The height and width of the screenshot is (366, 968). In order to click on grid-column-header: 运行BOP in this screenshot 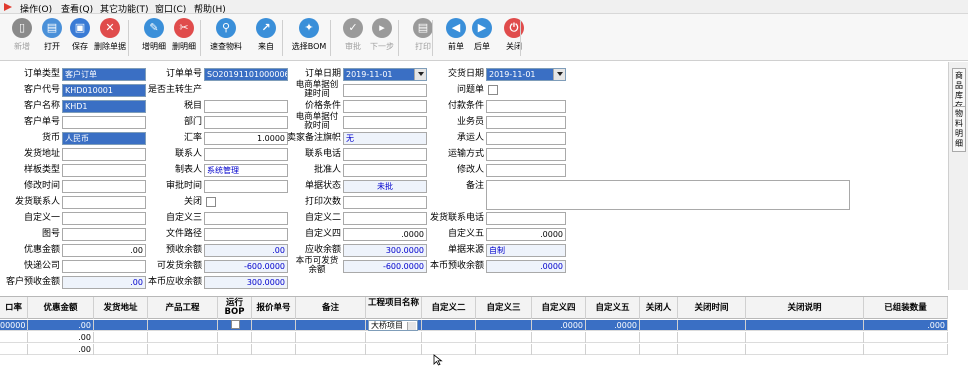, I will do `click(235, 308)`.